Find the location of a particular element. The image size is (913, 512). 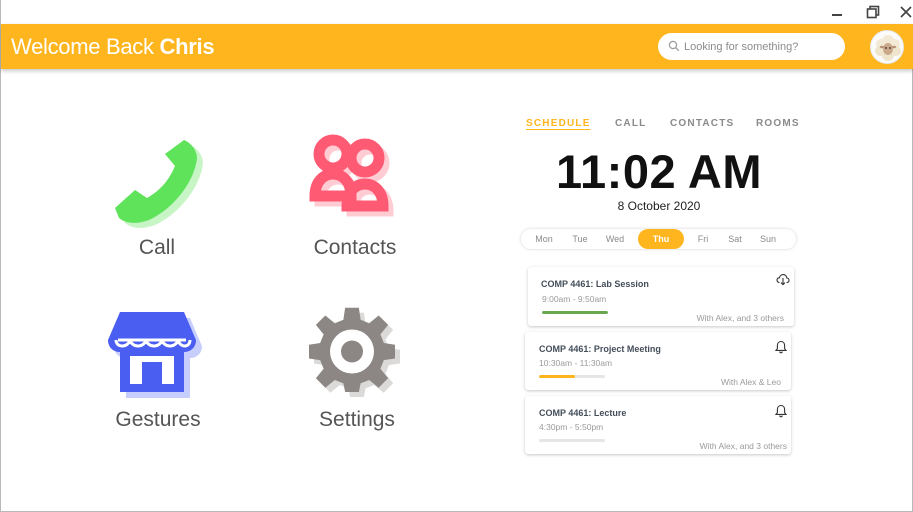

sheep-avatar-icon is located at coordinates (888, 48).